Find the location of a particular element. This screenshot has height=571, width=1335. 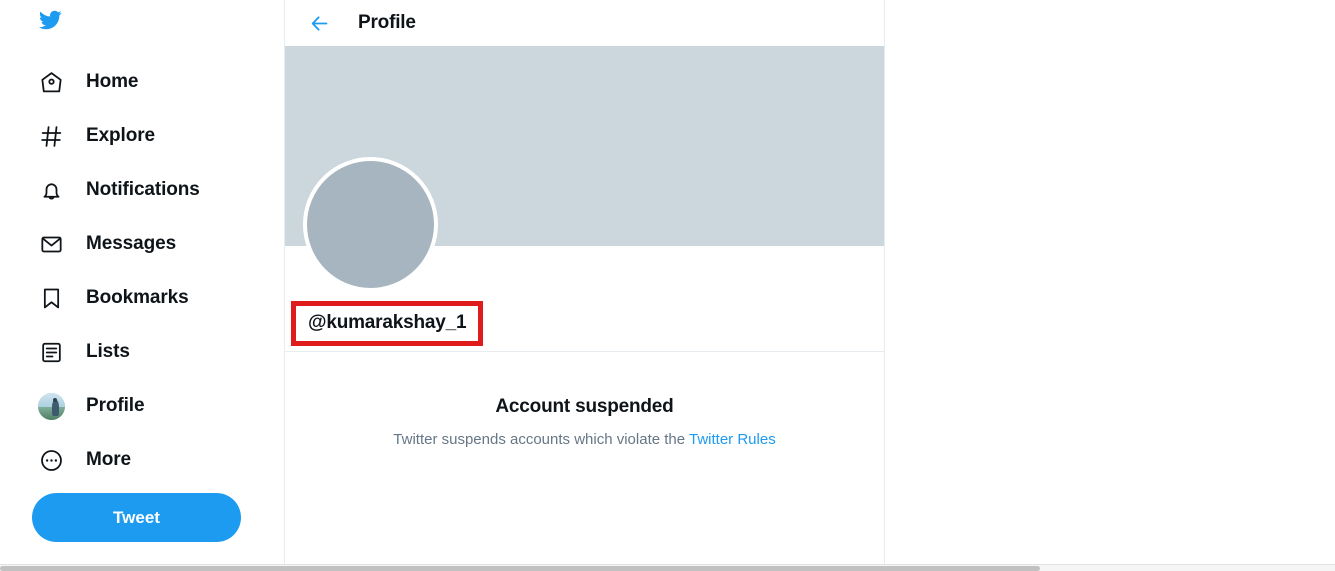

handle-highlight-box: @kumarakshay_1 is located at coordinates (387, 323).